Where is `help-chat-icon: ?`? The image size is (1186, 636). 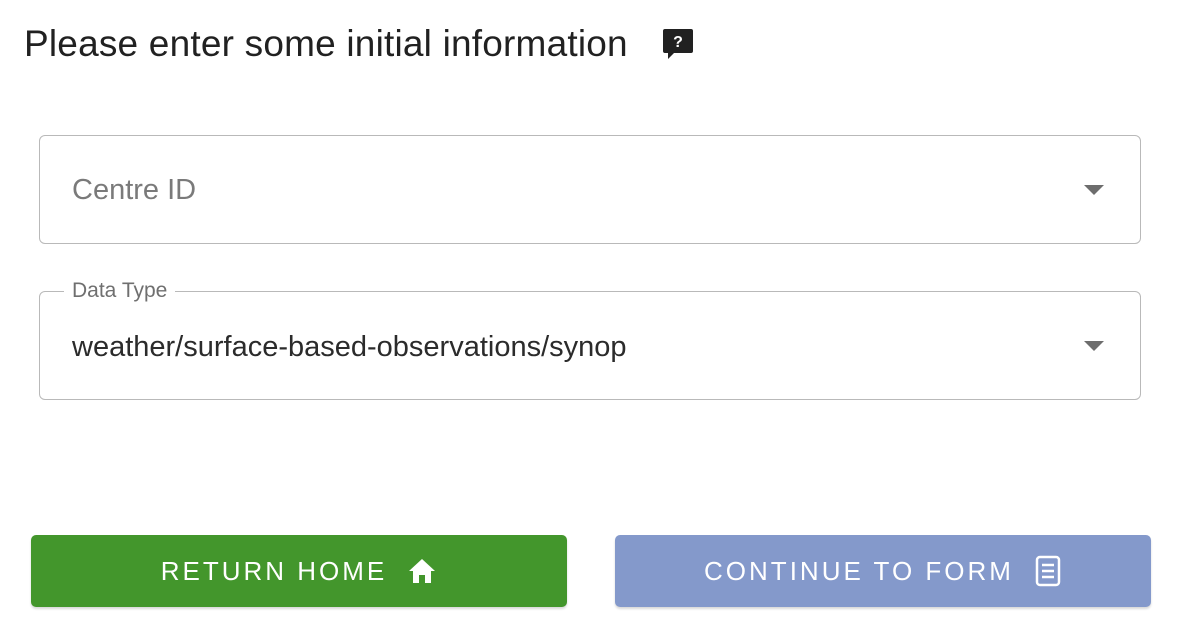
help-chat-icon: ? is located at coordinates (678, 44).